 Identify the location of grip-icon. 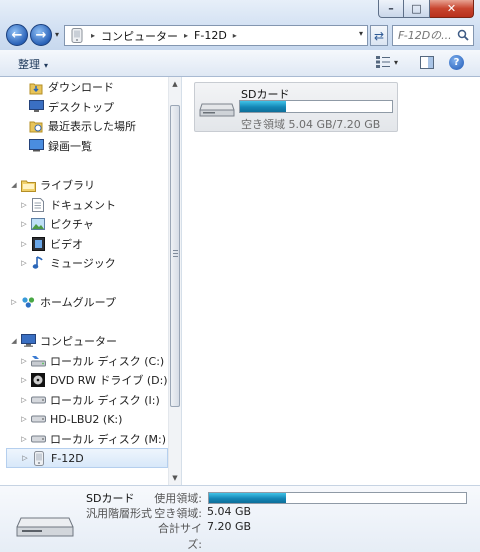
(175, 254).